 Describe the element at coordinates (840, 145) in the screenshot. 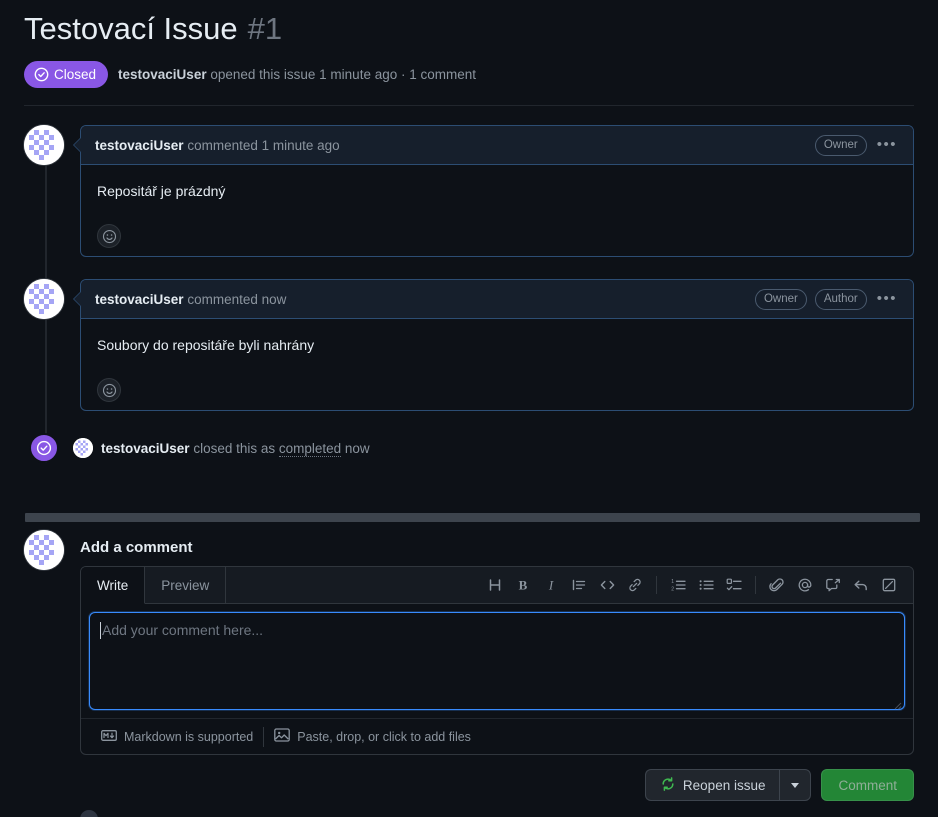

I see `role-badge-owner: Owner` at that location.